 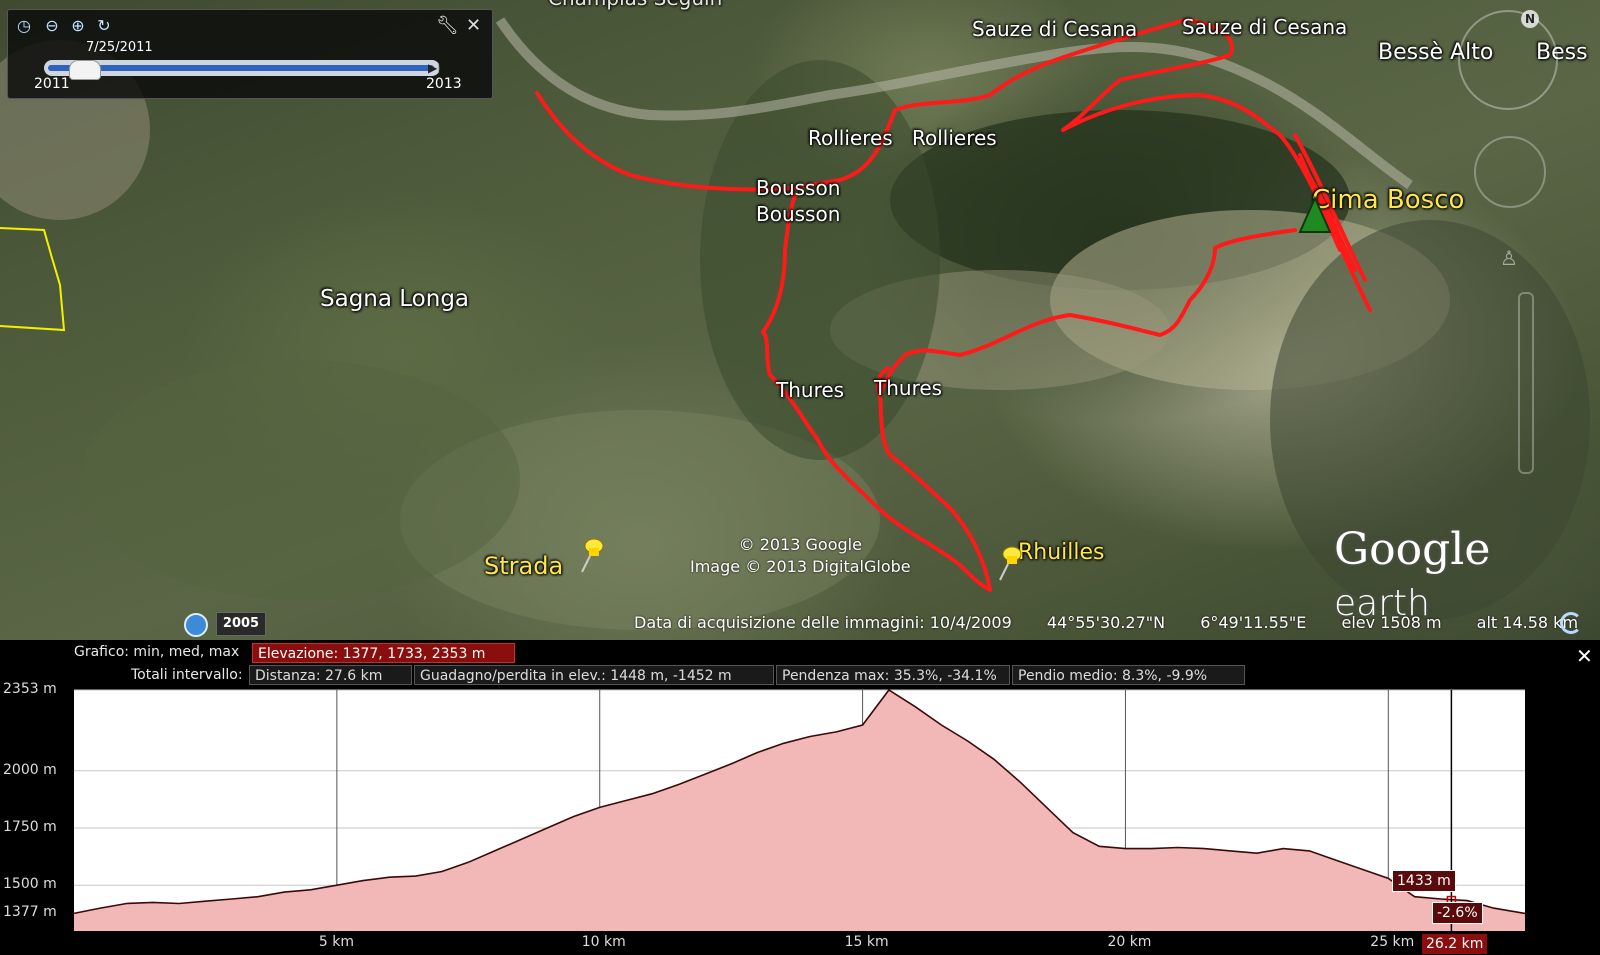 What do you see at coordinates (30, 689) in the screenshot?
I see `y-tick-label: 2353 m` at bounding box center [30, 689].